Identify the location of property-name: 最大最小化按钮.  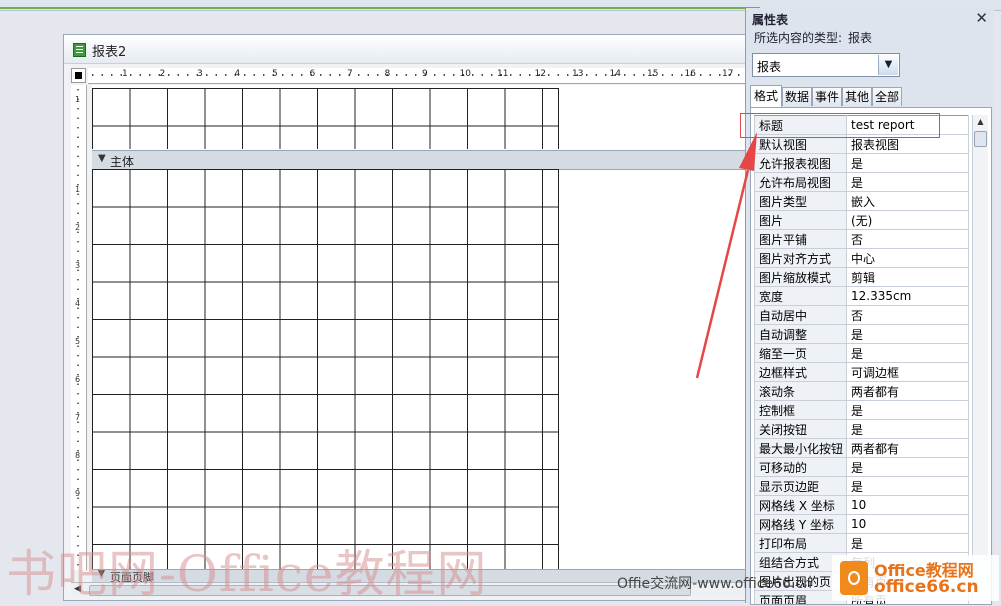
(800, 448).